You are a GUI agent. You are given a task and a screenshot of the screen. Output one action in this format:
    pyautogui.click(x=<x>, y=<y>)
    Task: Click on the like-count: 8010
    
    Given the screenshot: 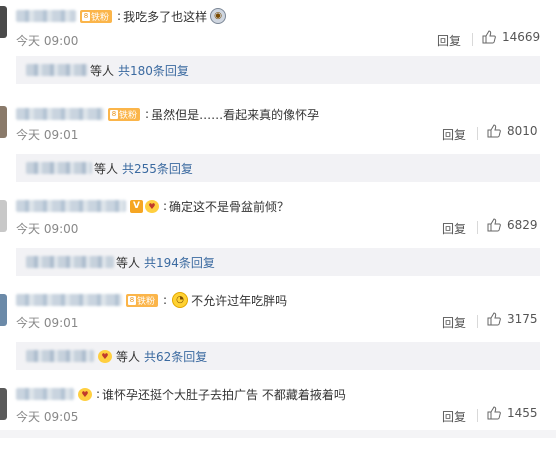 What is the action you would take?
    pyautogui.click(x=522, y=131)
    